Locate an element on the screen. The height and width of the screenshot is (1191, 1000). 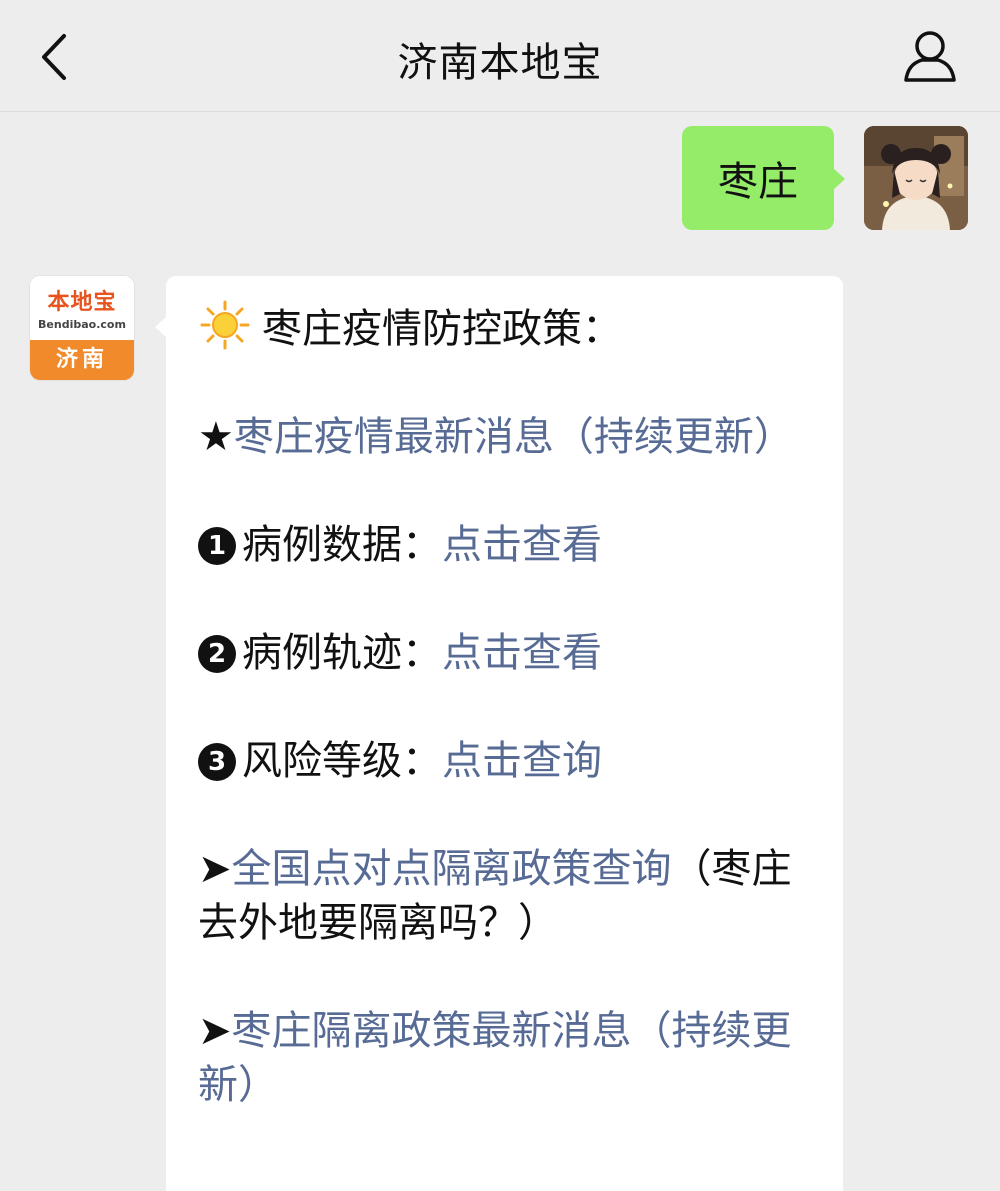
number-one-icon: 1 is located at coordinates (217, 546).